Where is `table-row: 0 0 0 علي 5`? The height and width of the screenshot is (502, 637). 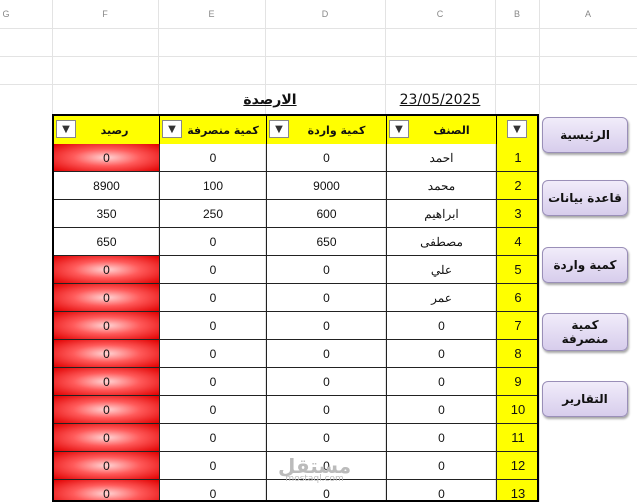 table-row: 0 0 0 علي 5 is located at coordinates (295, 270).